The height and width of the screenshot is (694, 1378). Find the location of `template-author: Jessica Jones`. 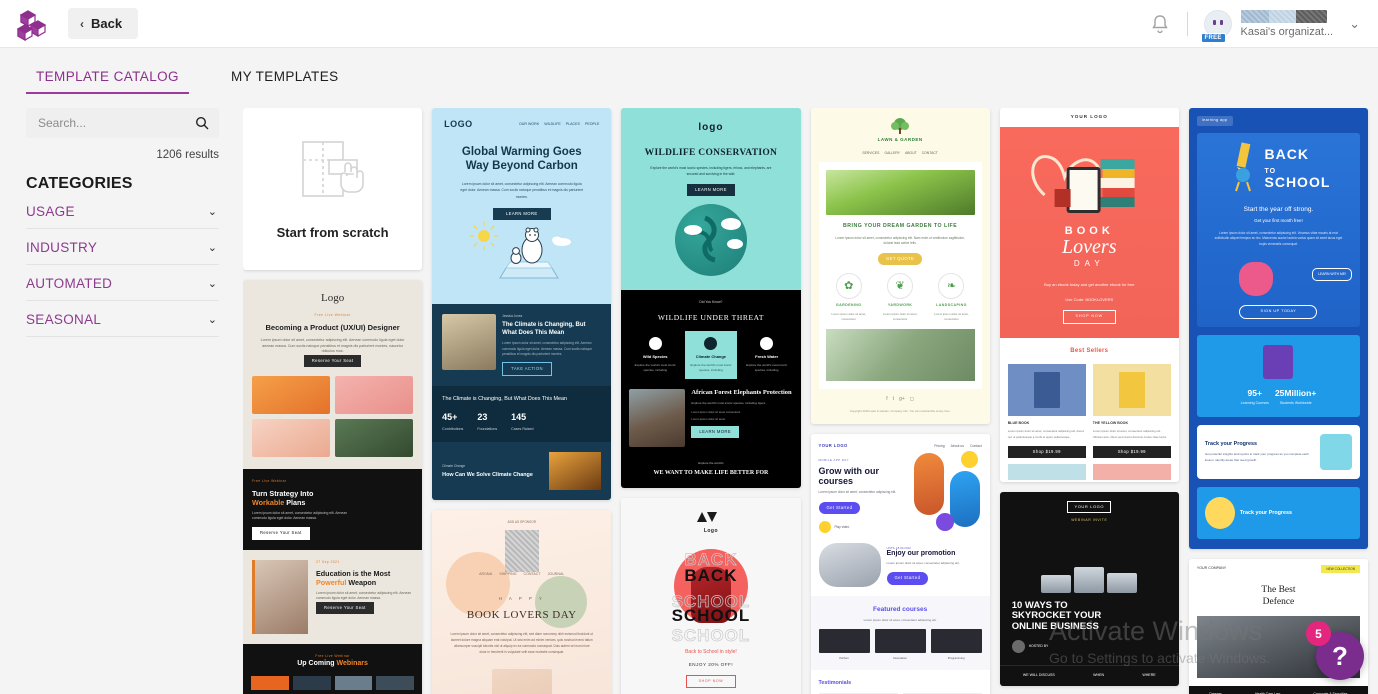

template-author: Jessica Jones is located at coordinates (512, 315).